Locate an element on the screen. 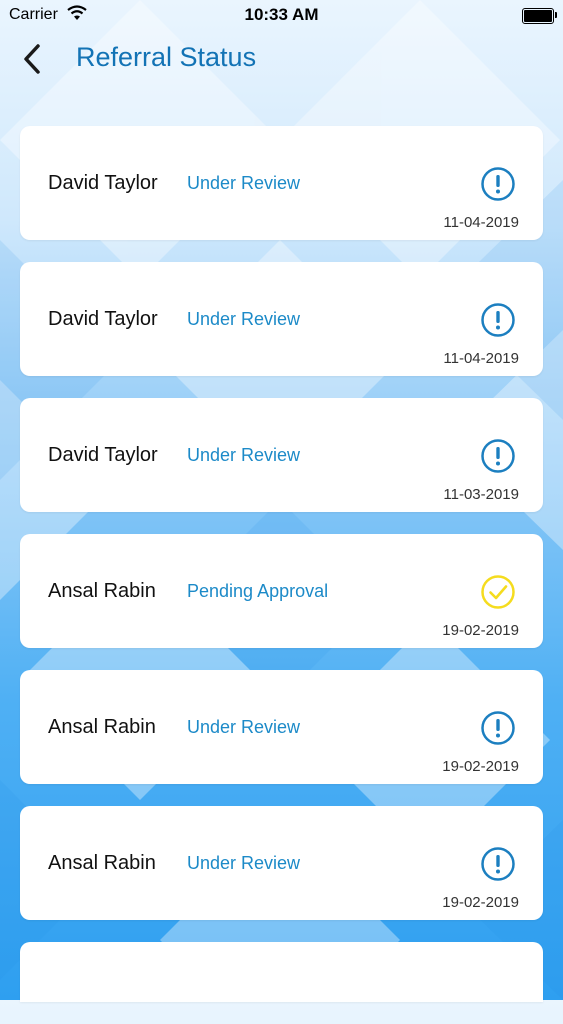 This screenshot has height=1024, width=563. referral-card-partial is located at coordinates (281, 972).